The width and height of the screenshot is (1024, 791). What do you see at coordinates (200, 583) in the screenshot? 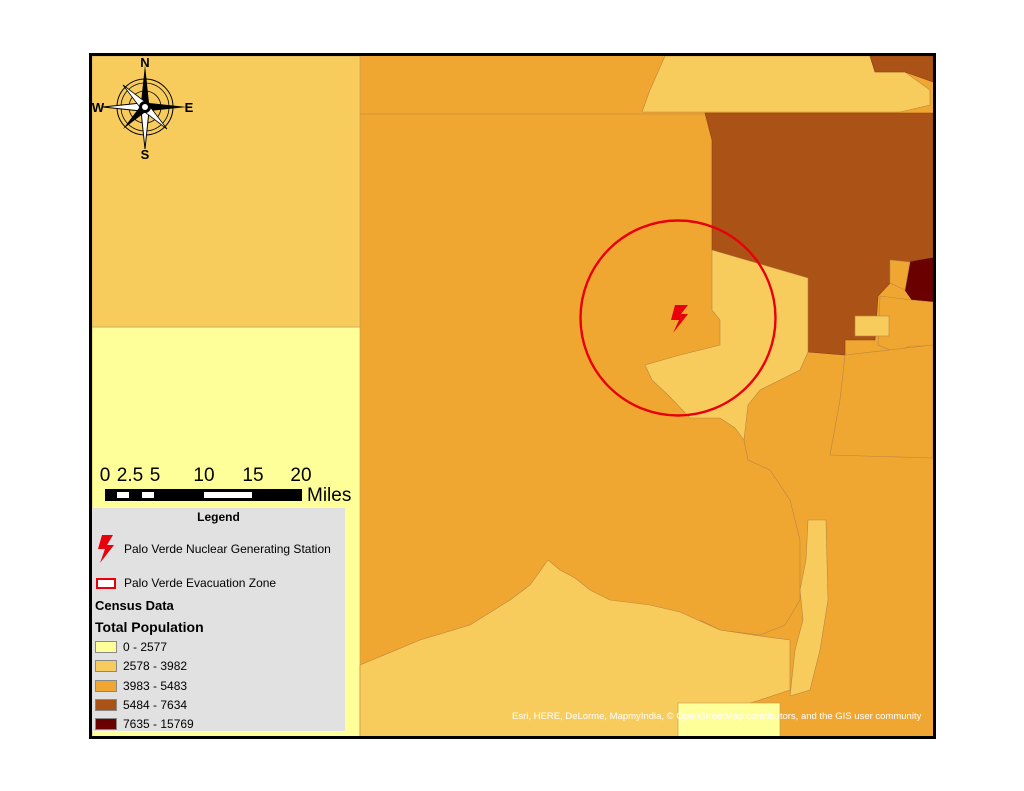
I see `legend-zone-label: Palo Verde Evacuation Zone` at bounding box center [200, 583].